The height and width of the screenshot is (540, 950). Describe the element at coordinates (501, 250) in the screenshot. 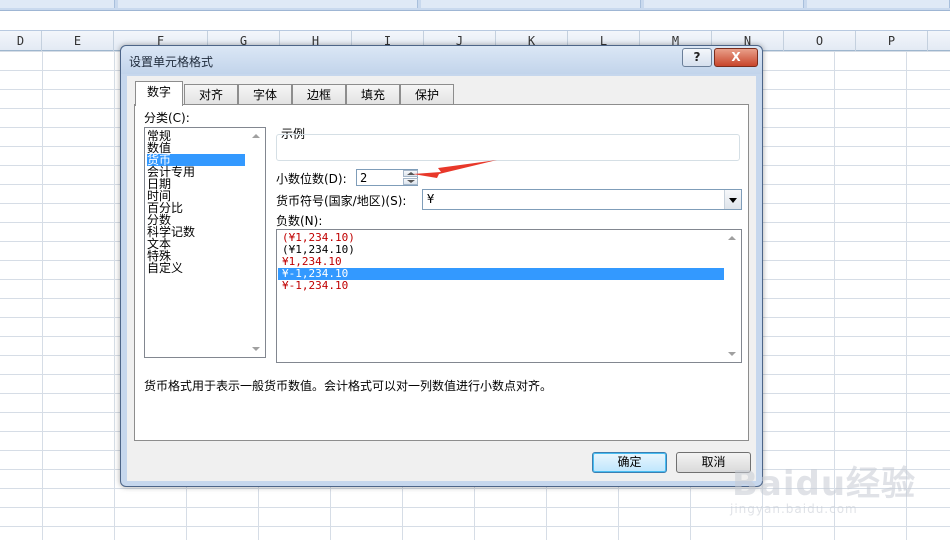

I see `negative-format-item: (¥1,234.10)` at that location.